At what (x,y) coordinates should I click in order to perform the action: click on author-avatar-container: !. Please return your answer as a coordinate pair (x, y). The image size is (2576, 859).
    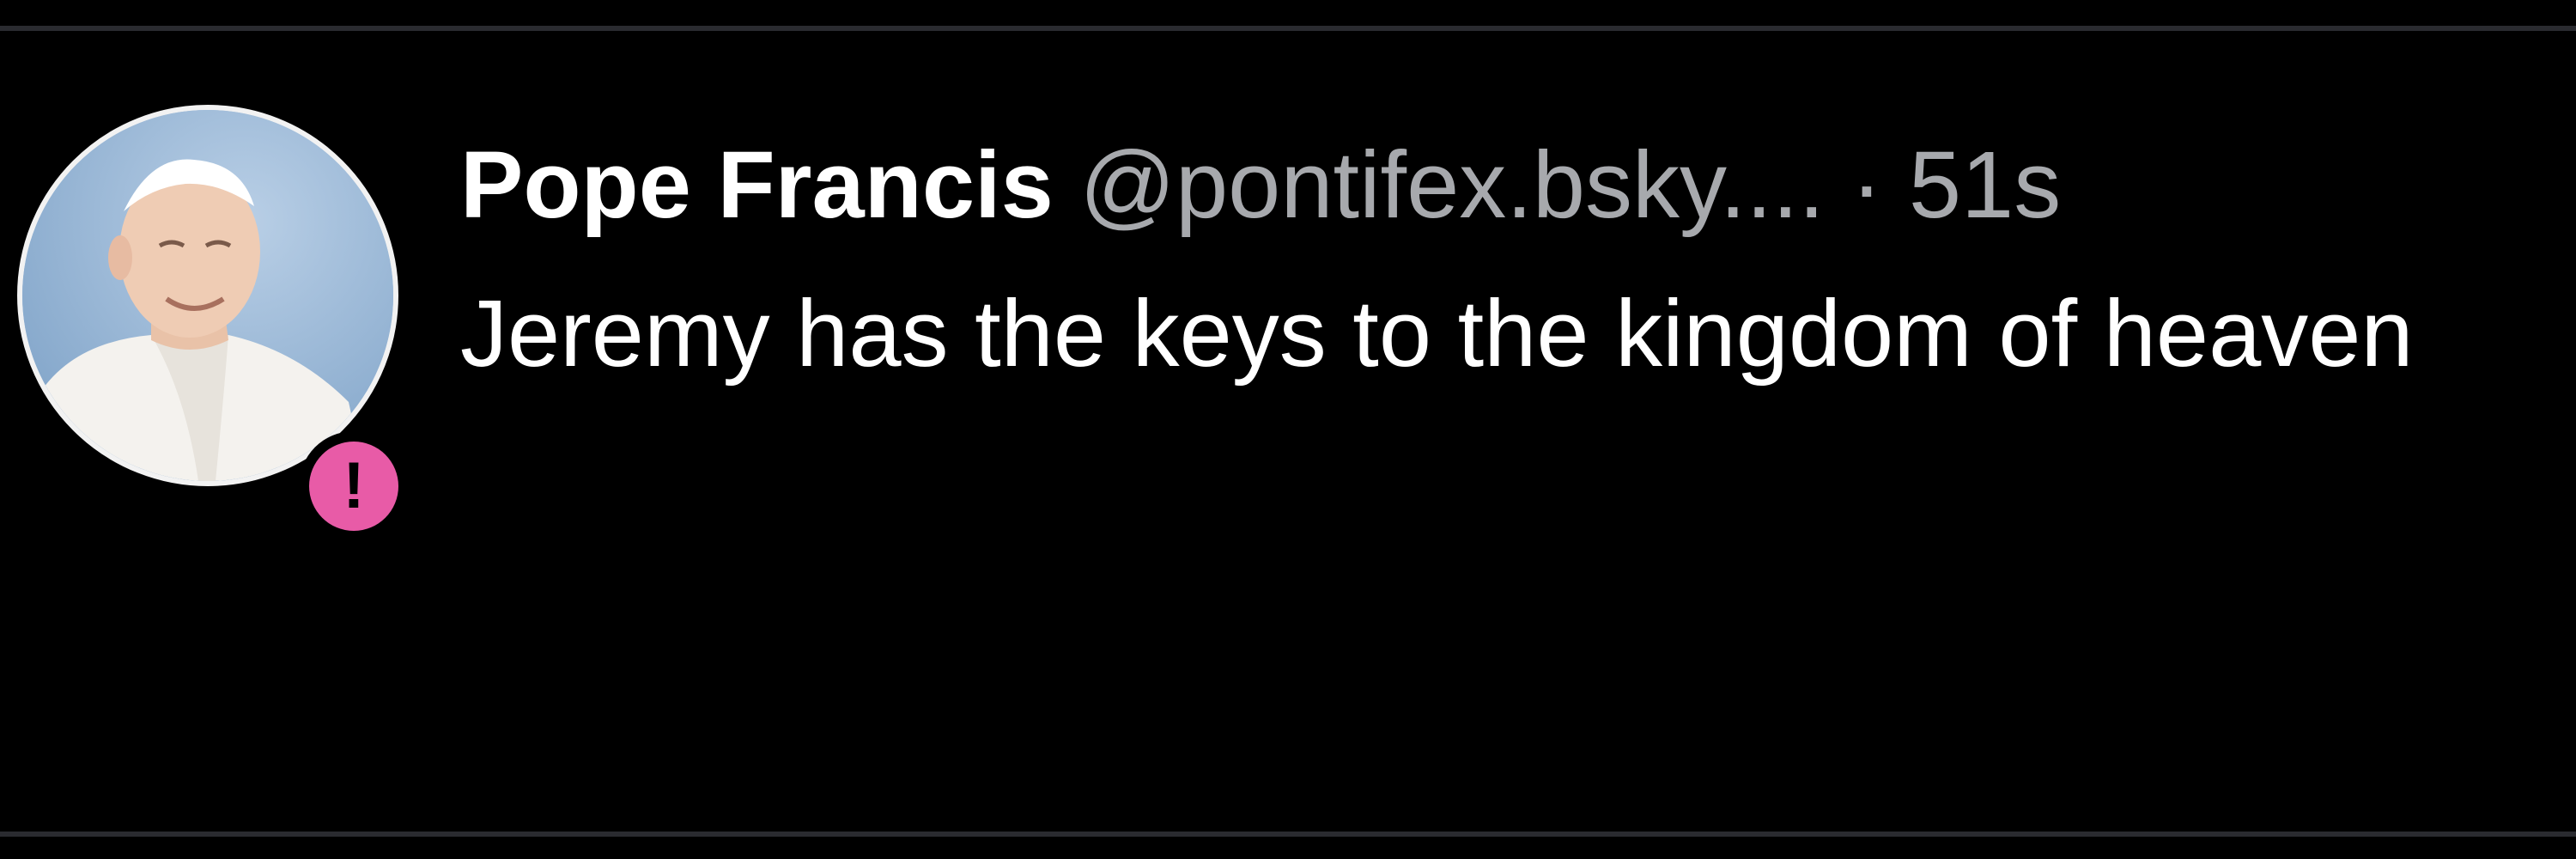
    Looking at the image, I should click on (213, 323).